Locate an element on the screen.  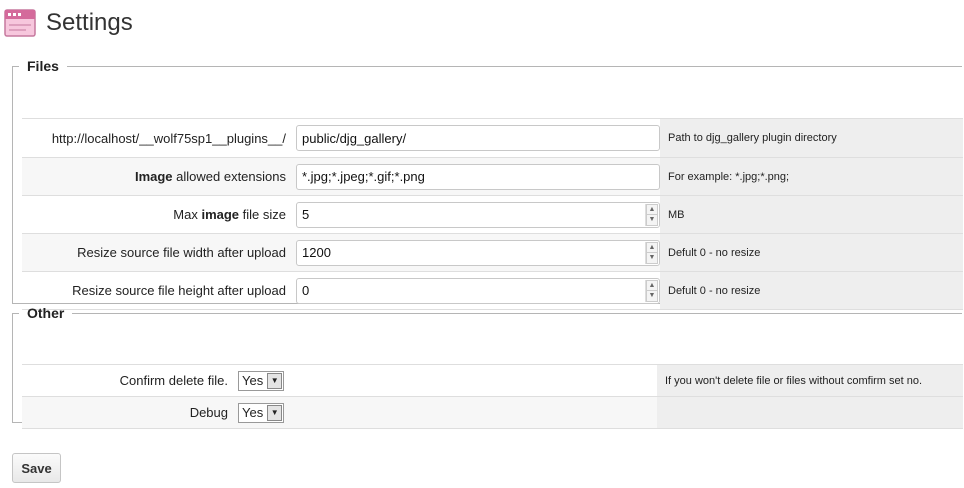
plugin-path-help: Path to djg_gallery plugin directory is located at coordinates (811, 138).